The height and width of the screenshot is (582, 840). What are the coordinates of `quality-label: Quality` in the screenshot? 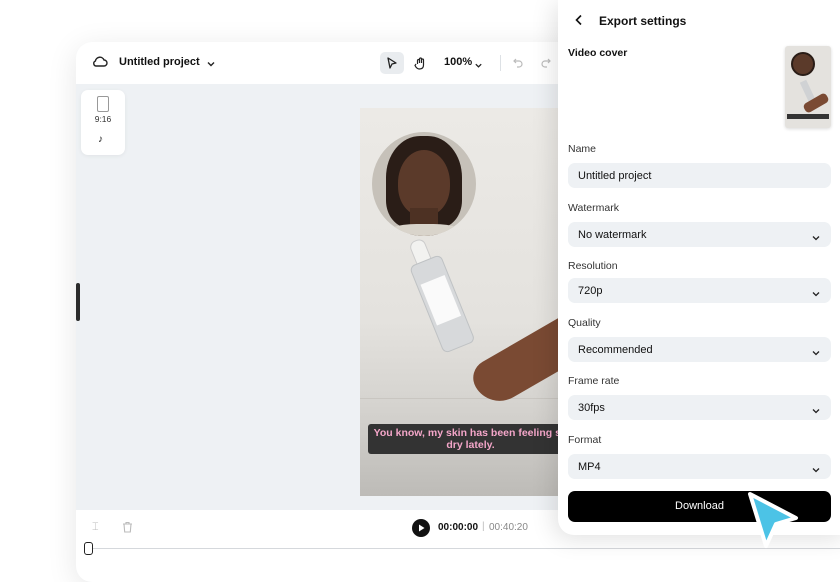 It's located at (584, 323).